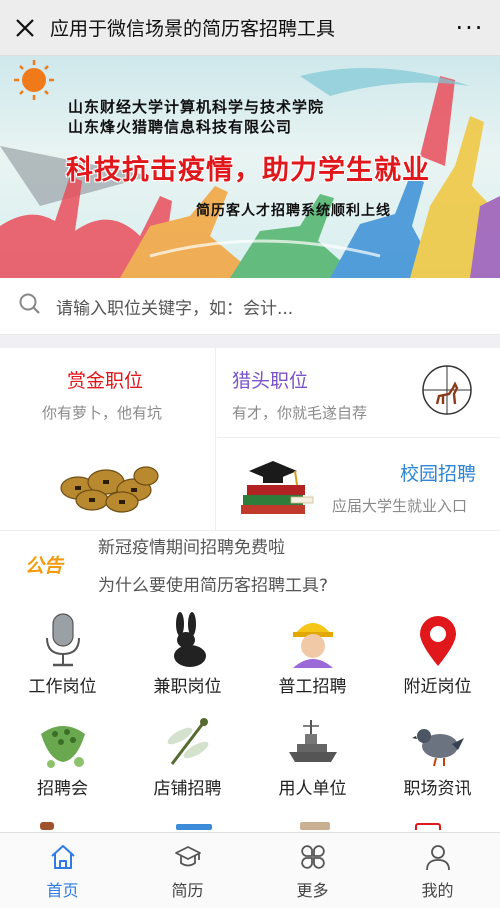 The height and width of the screenshot is (908, 500). I want to click on banner-subtitle: 简历客人才招聘系统顺利上线, so click(293, 211).